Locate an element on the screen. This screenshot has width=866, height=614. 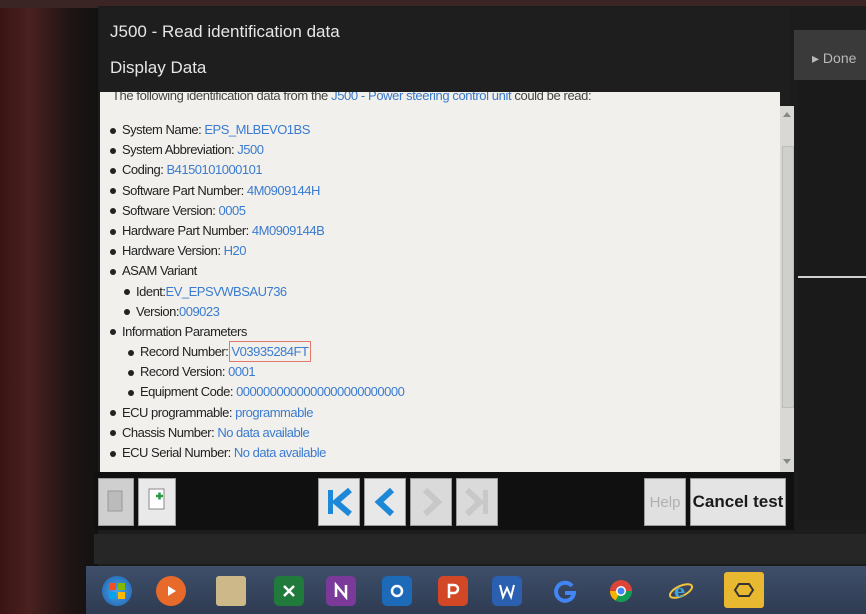
list-item: Software Version: 0005 is located at coordinates (257, 211).